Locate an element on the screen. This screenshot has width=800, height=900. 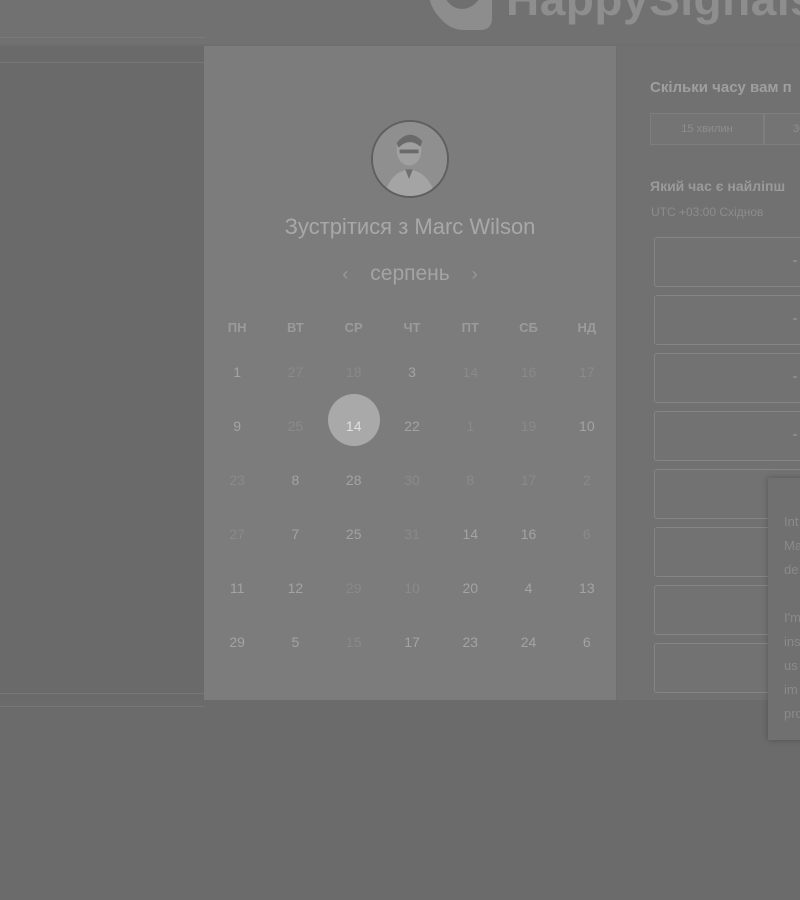
calendar-week-row: 11 12 29 10 20 4 13 is located at coordinates (412, 587).